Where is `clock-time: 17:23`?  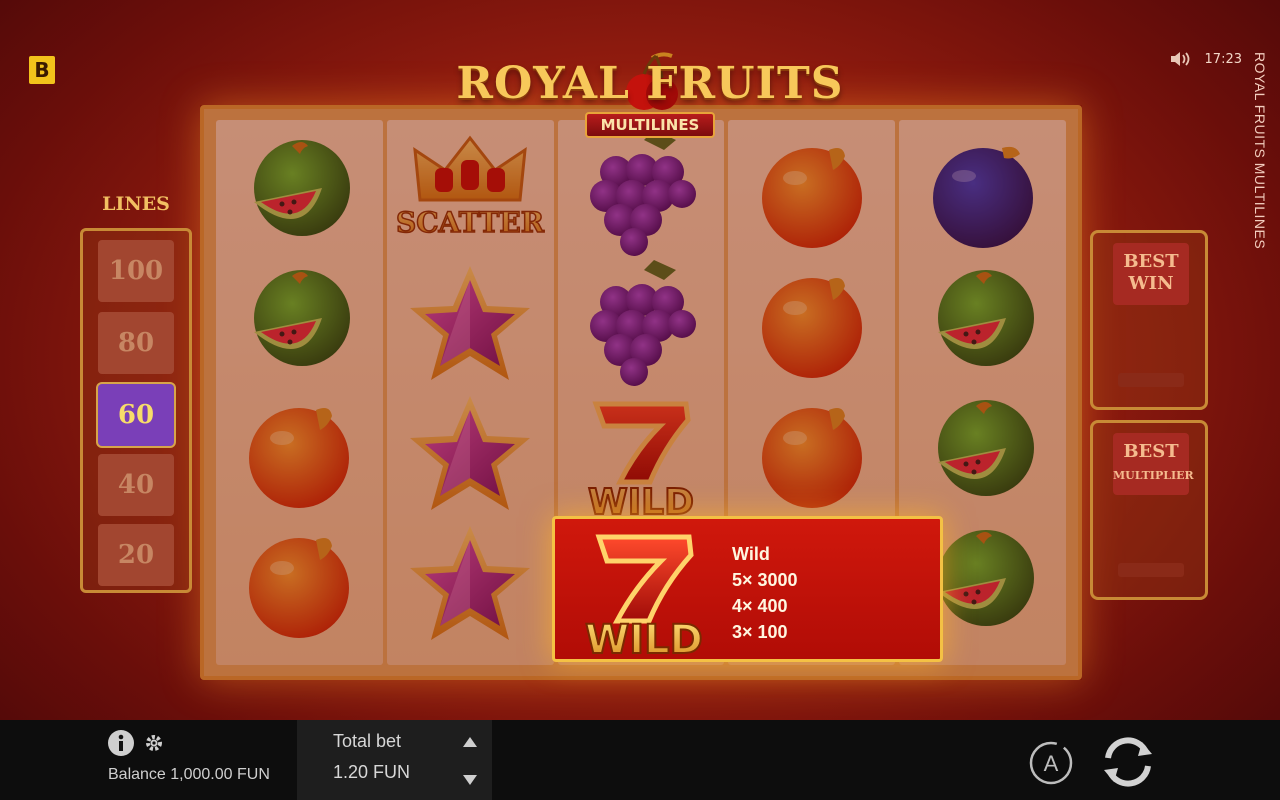
clock-time: 17:23 is located at coordinates (1223, 59).